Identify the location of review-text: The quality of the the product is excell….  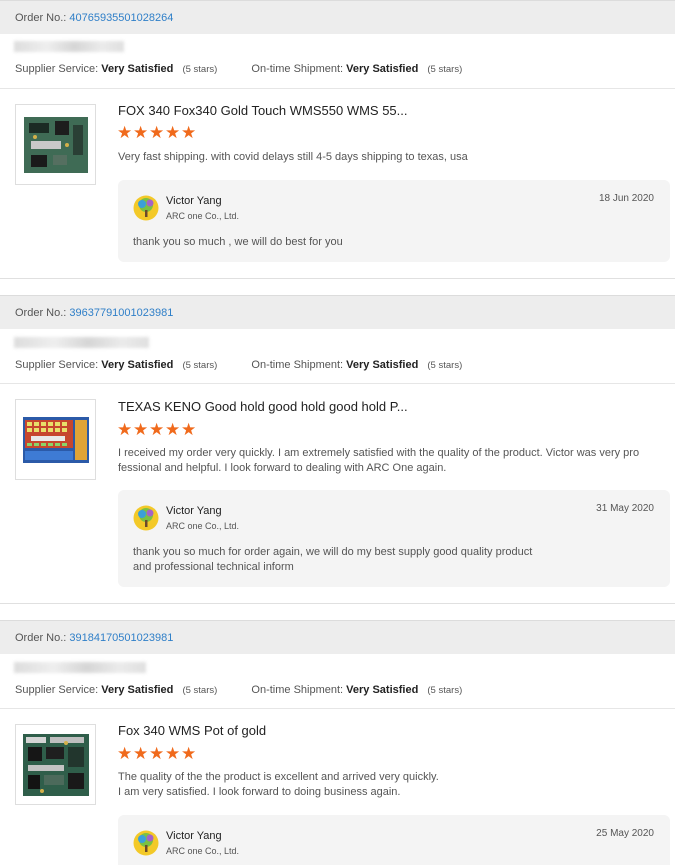
(278, 784).